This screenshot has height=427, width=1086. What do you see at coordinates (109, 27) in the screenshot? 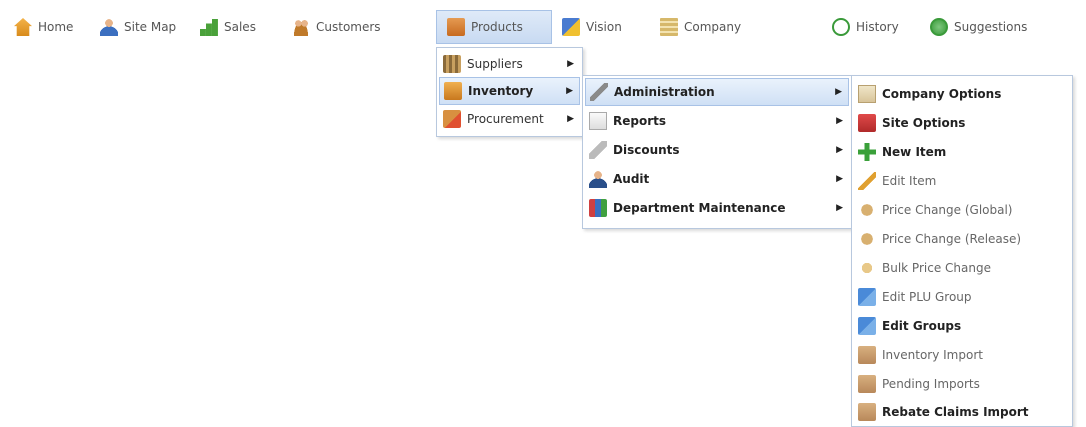
I see `sitemap-icon` at bounding box center [109, 27].